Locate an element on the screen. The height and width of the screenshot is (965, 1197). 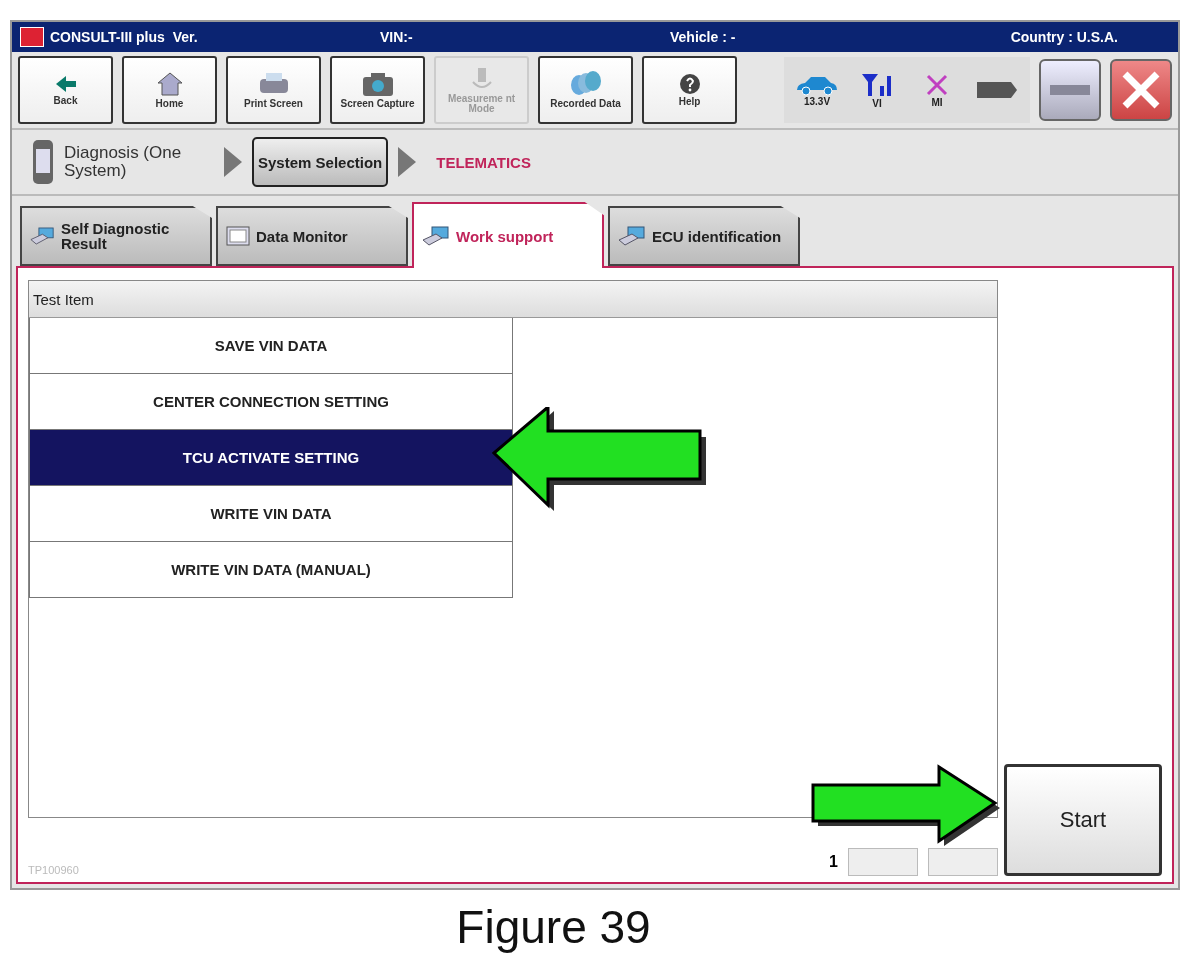
breadcrumb-text: Diagnosis (One System) is located at coordinates (123, 162).